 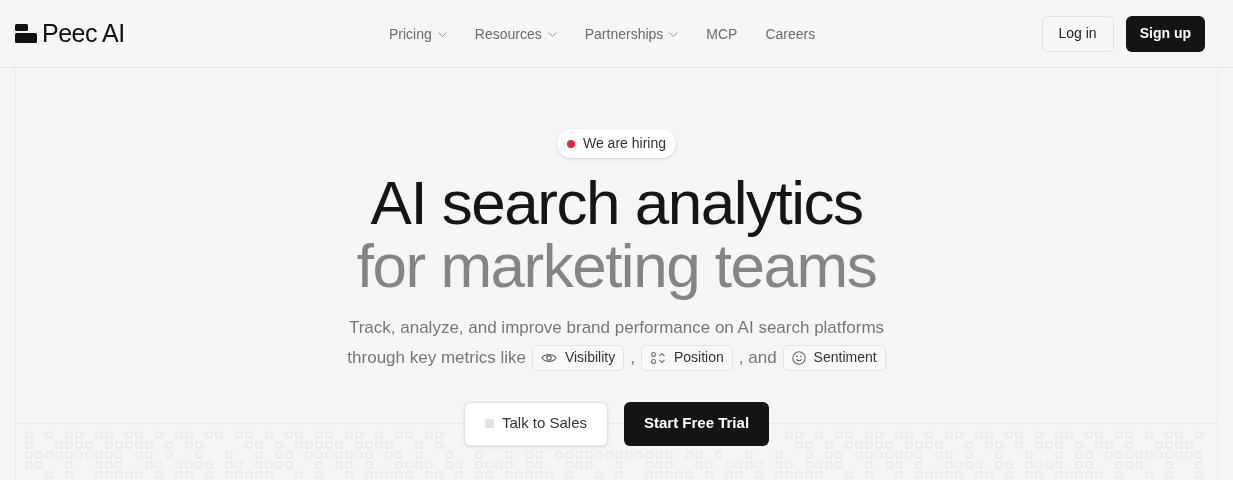 What do you see at coordinates (26, 33) in the screenshot?
I see `logo-icon` at bounding box center [26, 33].